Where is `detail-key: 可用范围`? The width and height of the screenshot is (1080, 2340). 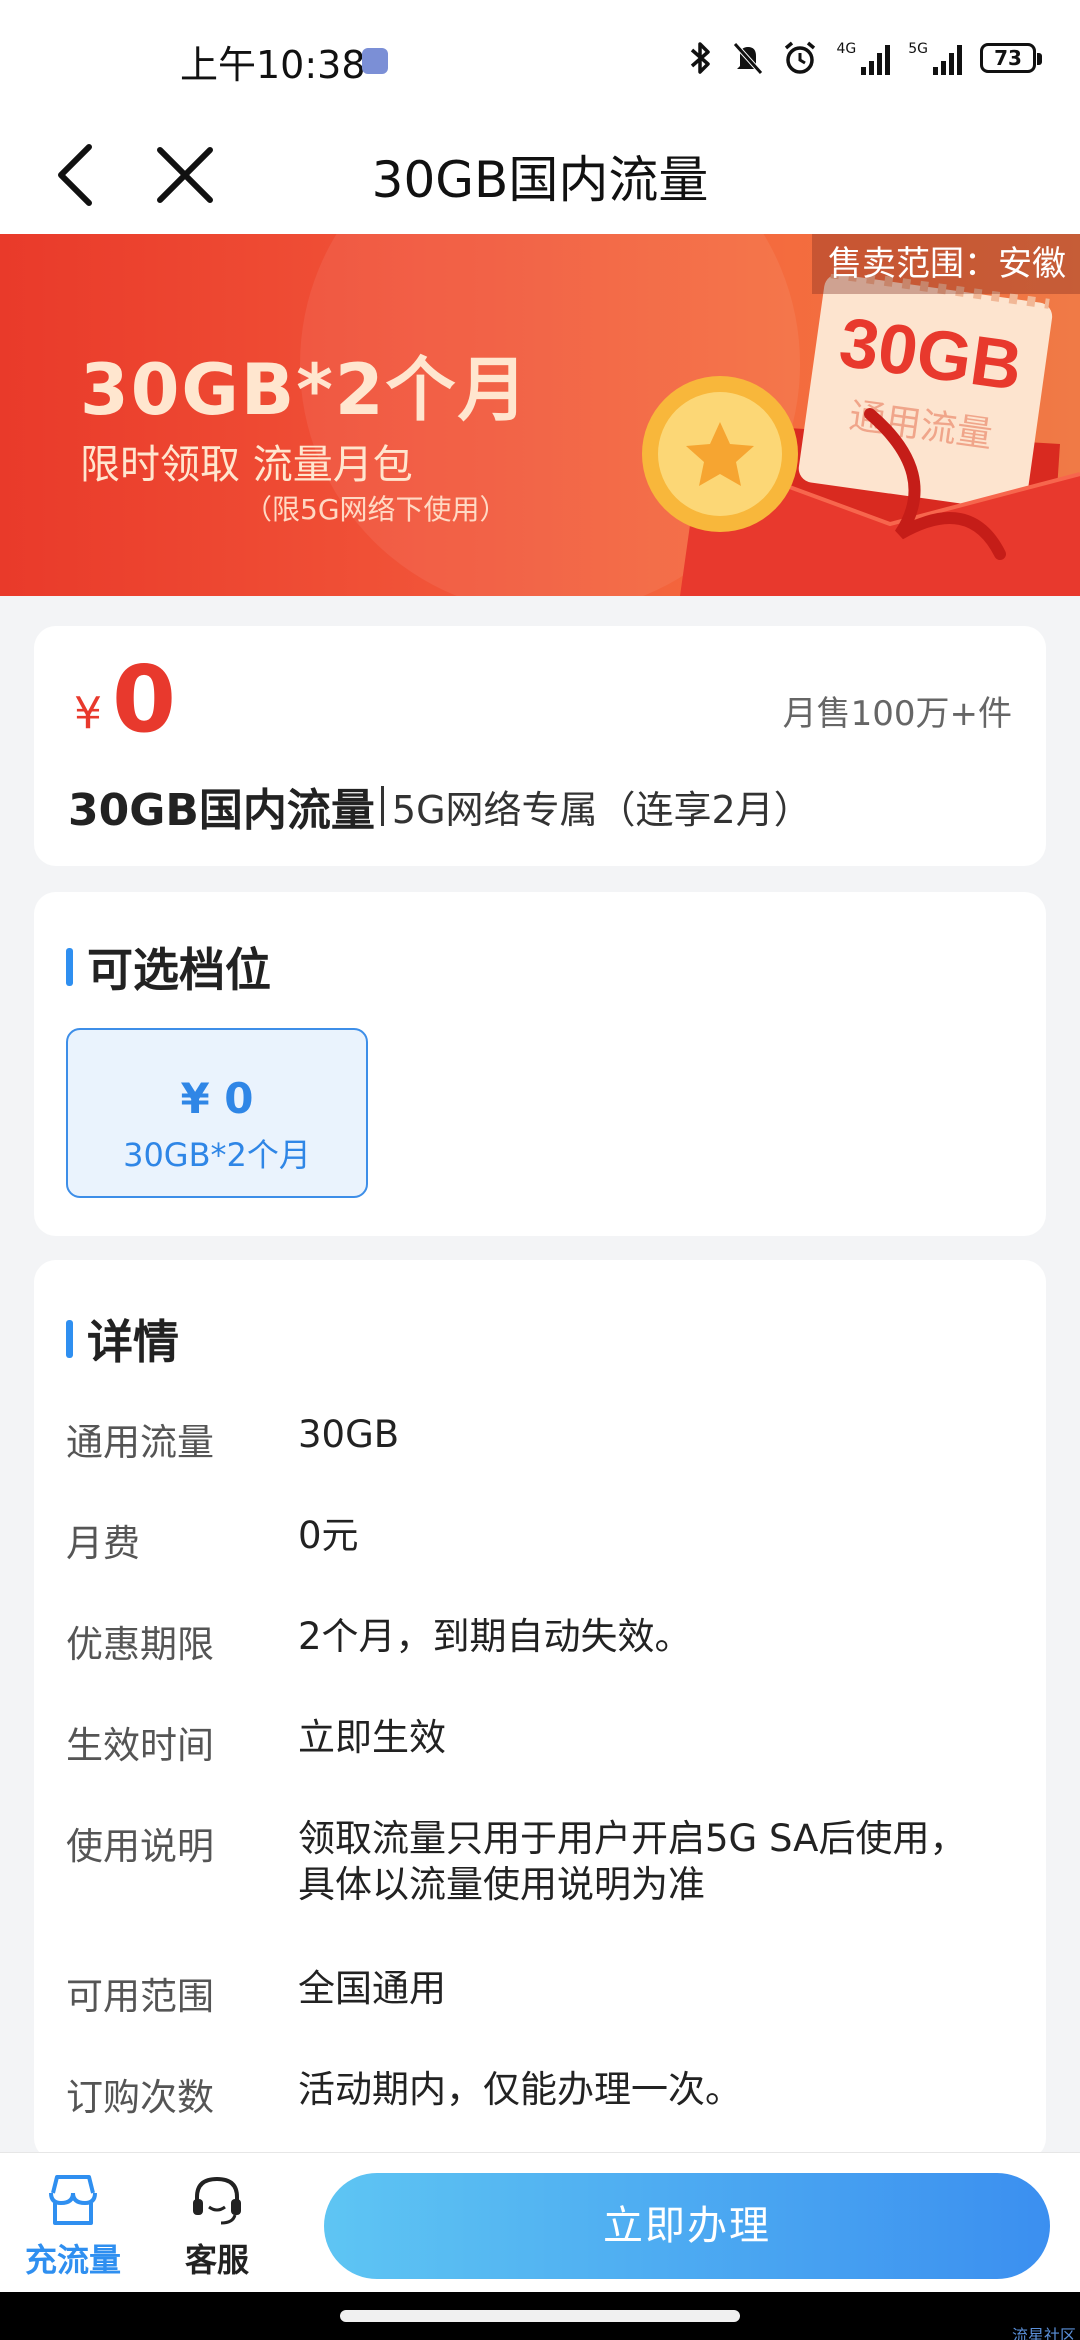 detail-key: 可用范围 is located at coordinates (140, 1996).